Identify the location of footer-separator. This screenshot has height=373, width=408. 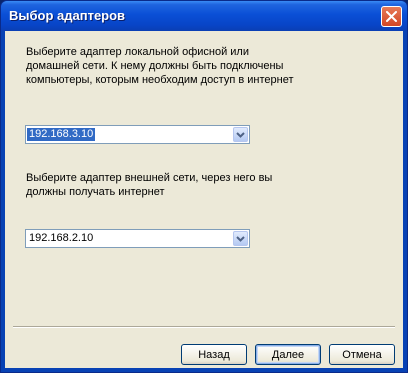
(204, 327).